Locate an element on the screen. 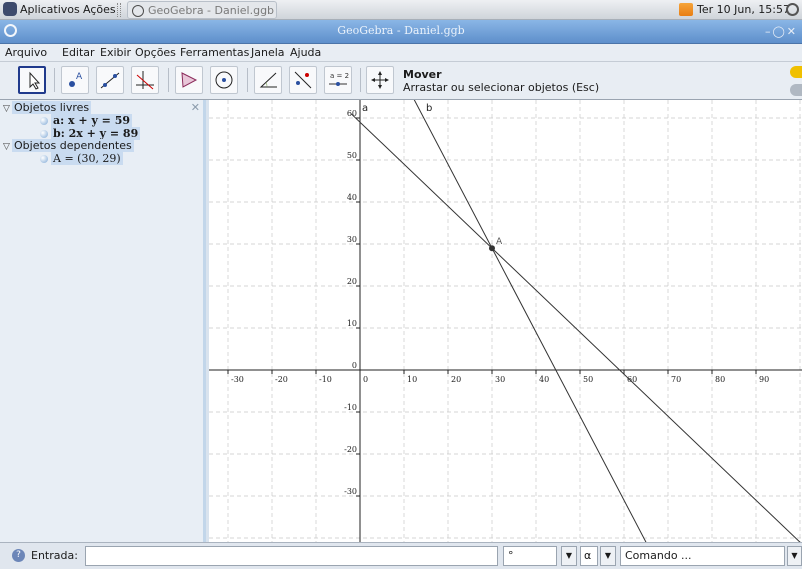 Image resolution: width=802 pixels, height=569 pixels. perpendicular-icon is located at coordinates (145, 80).